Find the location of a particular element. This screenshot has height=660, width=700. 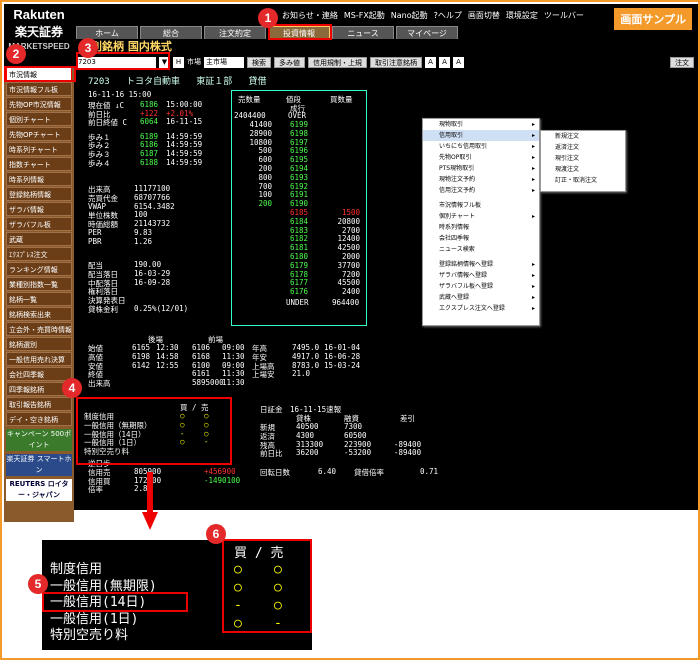

sidebar-item: 指数チャート is located at coordinates (39, 164).